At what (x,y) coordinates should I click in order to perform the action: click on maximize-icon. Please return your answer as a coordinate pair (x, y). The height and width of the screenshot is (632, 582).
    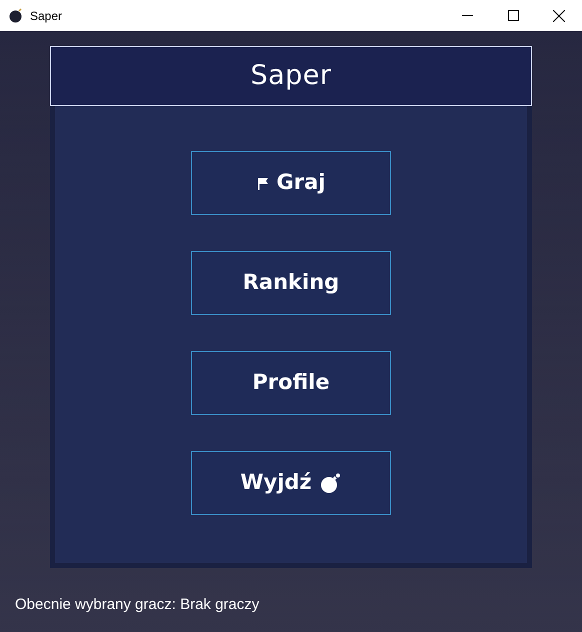
    Looking at the image, I should click on (513, 15).